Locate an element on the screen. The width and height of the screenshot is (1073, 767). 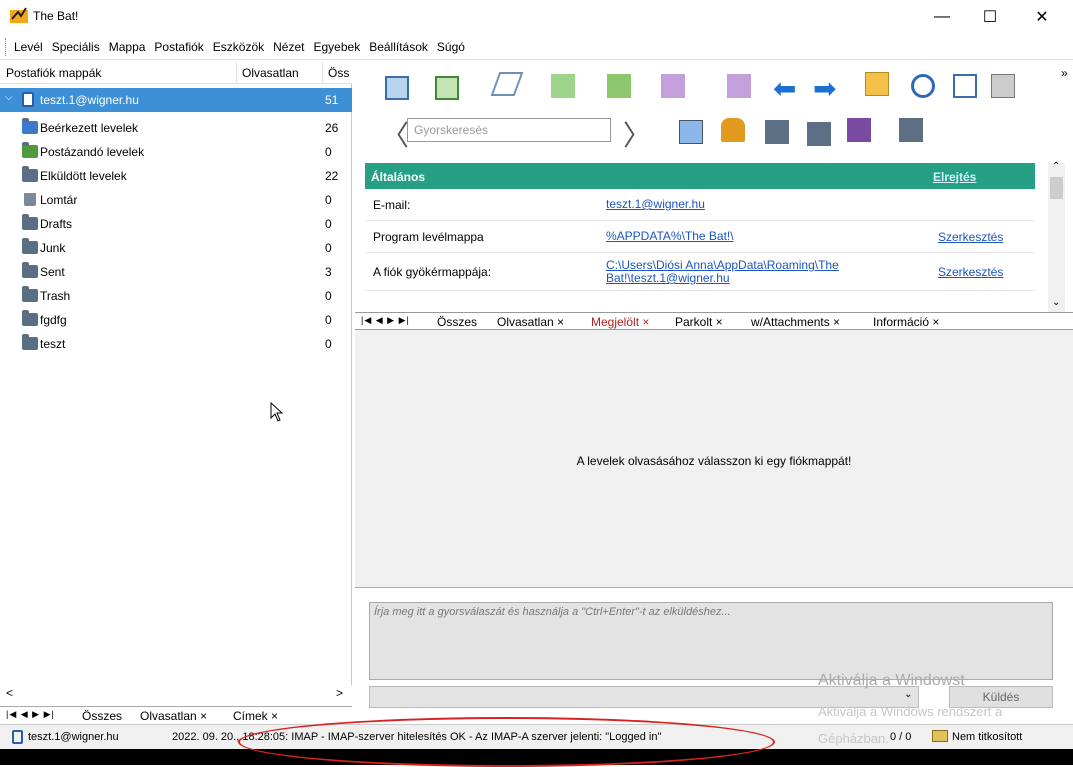
folder-item-sent: Elküldött levelek 22 is located at coordinates (176, 176).